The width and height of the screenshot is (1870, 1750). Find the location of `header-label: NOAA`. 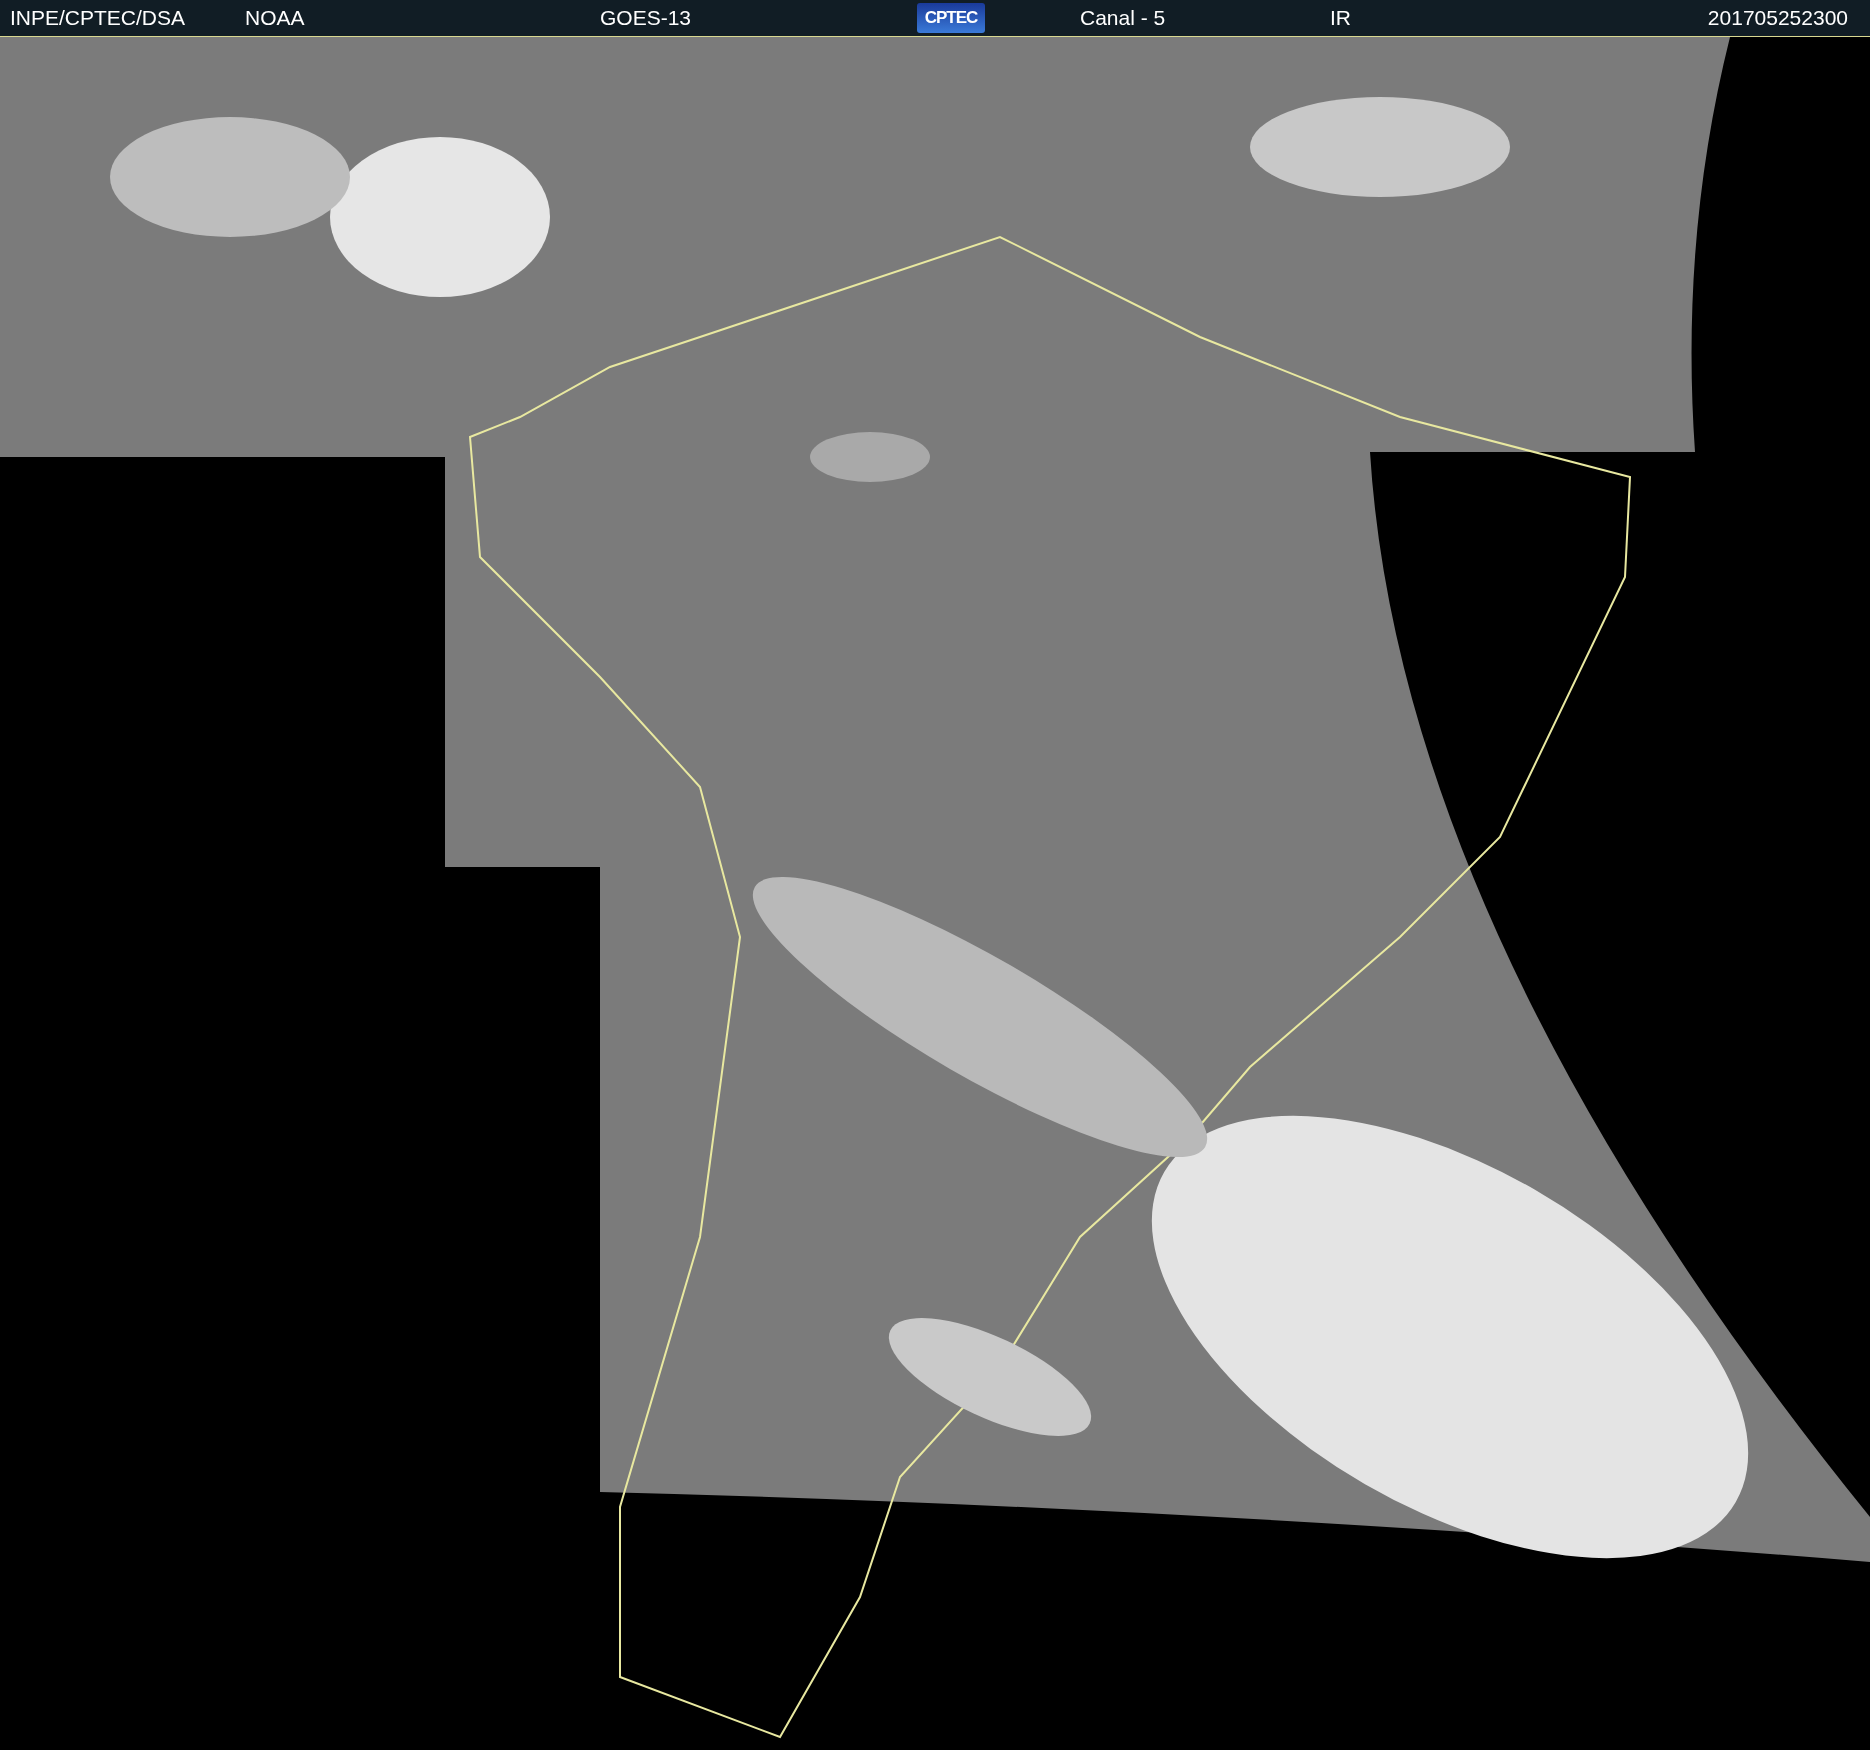

header-label: NOAA is located at coordinates (275, 18).